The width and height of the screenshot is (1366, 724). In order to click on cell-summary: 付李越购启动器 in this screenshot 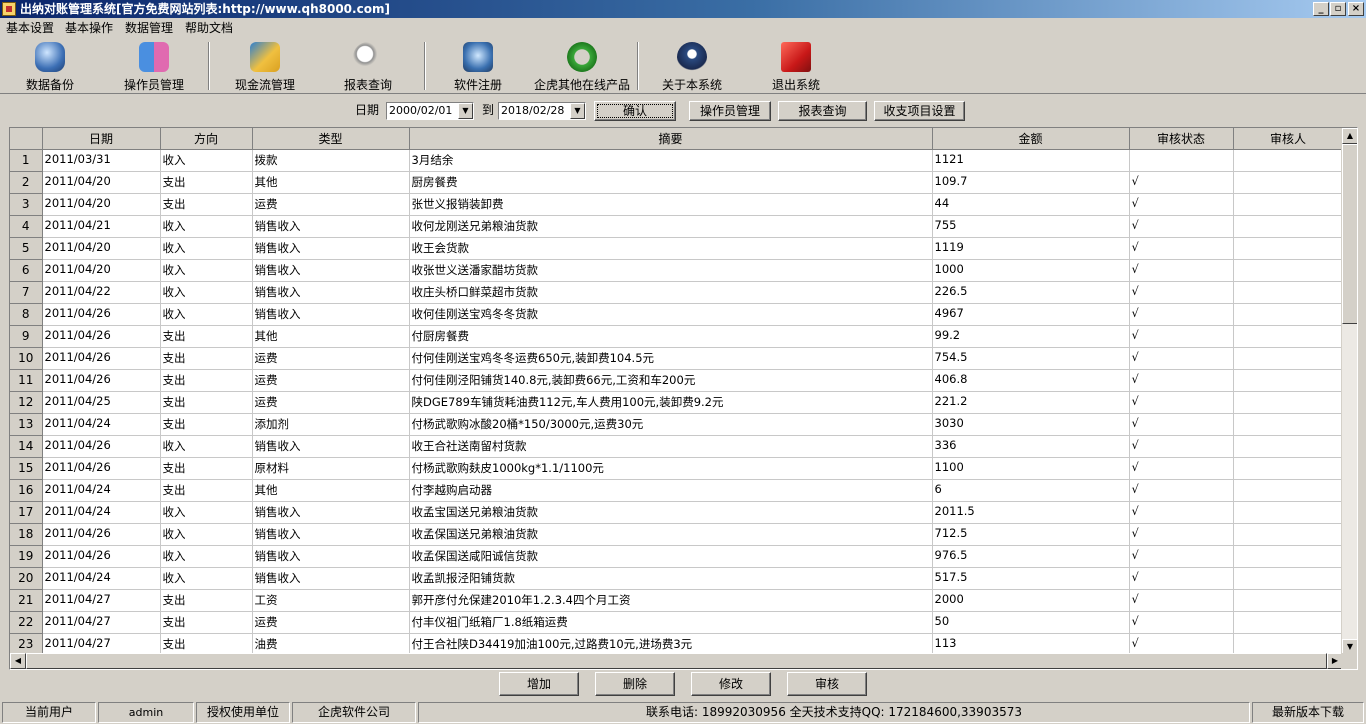, I will do `click(671, 490)`.